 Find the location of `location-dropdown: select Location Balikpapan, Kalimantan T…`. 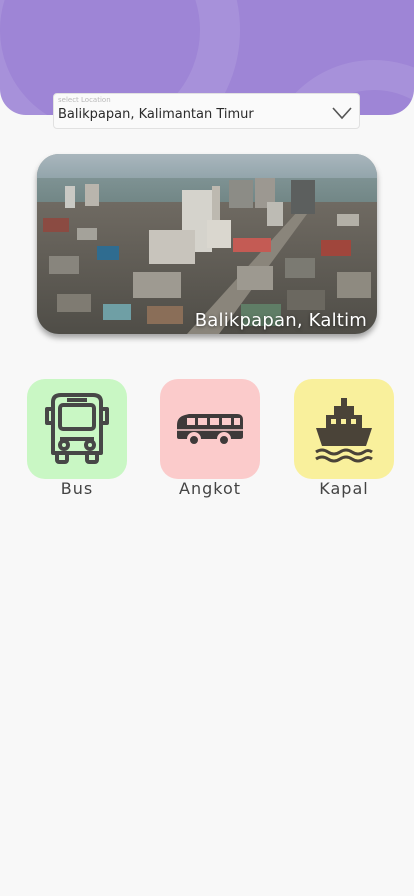

location-dropdown: select Location Balikpapan, Kalimantan T… is located at coordinates (206, 111).